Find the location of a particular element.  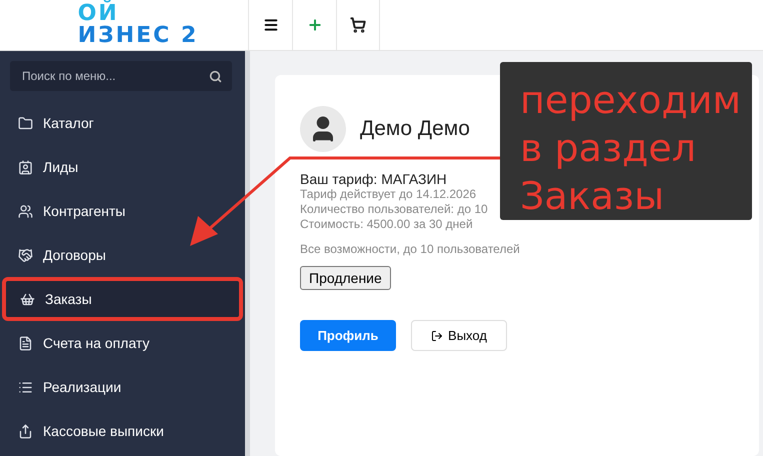

features-text: Все возможности, до 10 пользователей is located at coordinates (410, 249).